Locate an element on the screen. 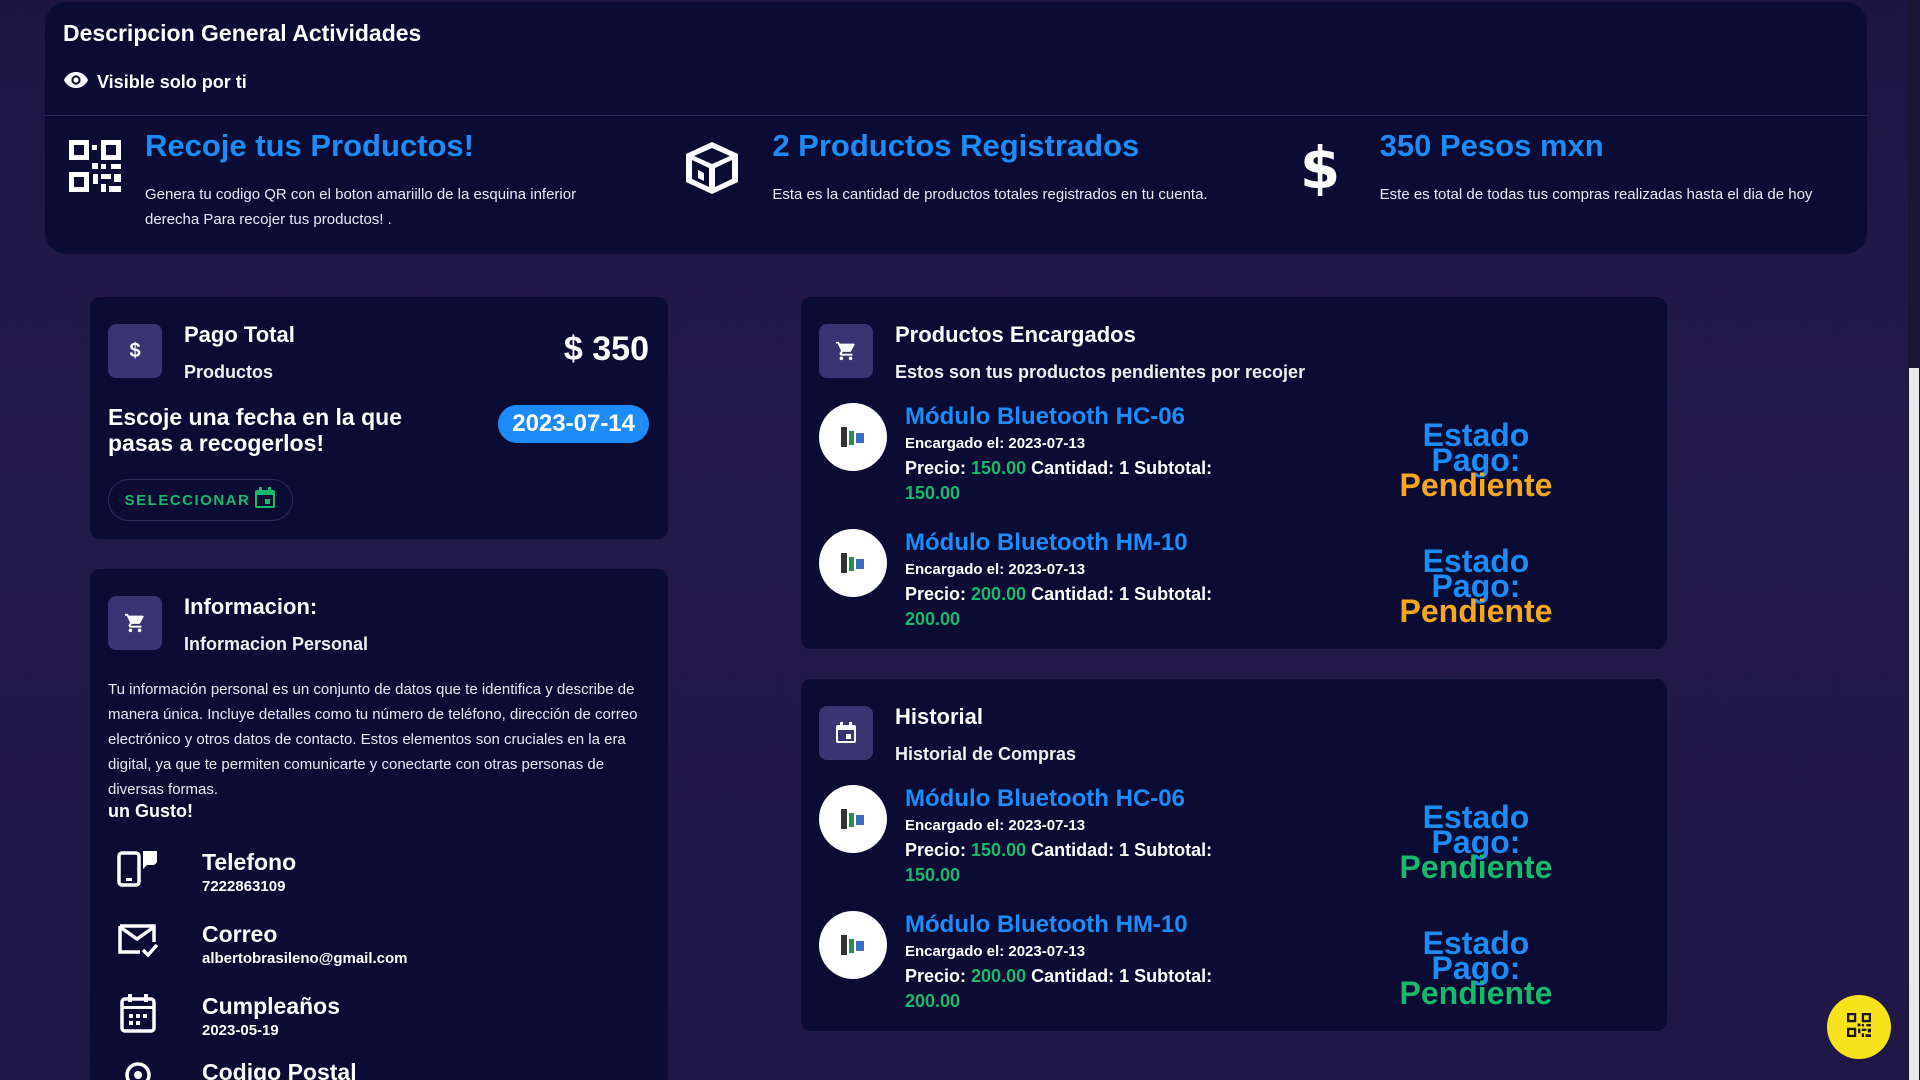 Image resolution: width=1920 pixels, height=1080 pixels. phone-icon is located at coordinates (138, 868).